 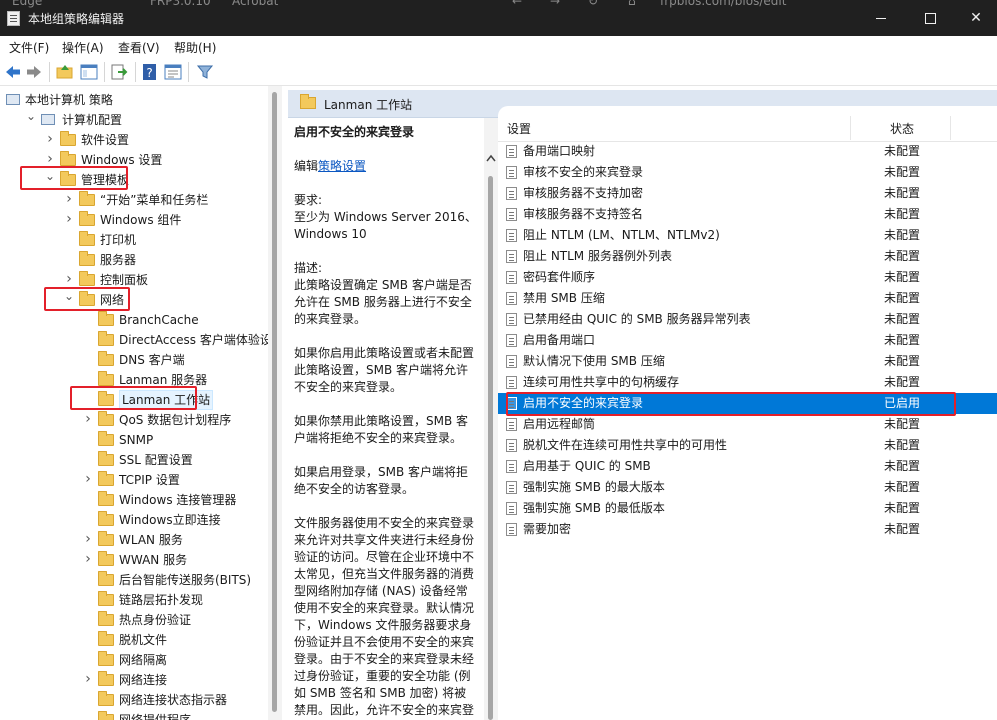 I want to click on description-scrollbar-thumb, so click(x=490, y=448).